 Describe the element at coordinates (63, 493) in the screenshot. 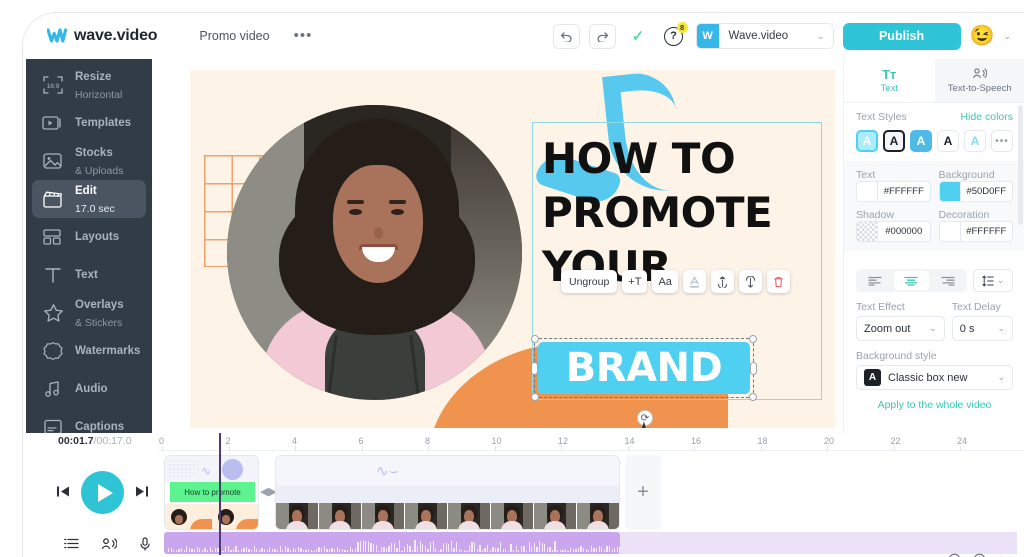

I see `skip-previous-icon` at that location.